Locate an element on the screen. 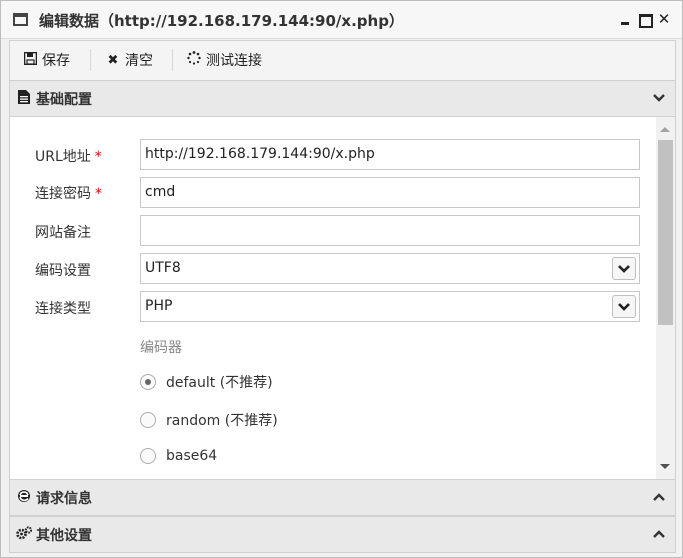 This screenshot has width=683, height=558. encoding-dropdown-button is located at coordinates (624, 268).